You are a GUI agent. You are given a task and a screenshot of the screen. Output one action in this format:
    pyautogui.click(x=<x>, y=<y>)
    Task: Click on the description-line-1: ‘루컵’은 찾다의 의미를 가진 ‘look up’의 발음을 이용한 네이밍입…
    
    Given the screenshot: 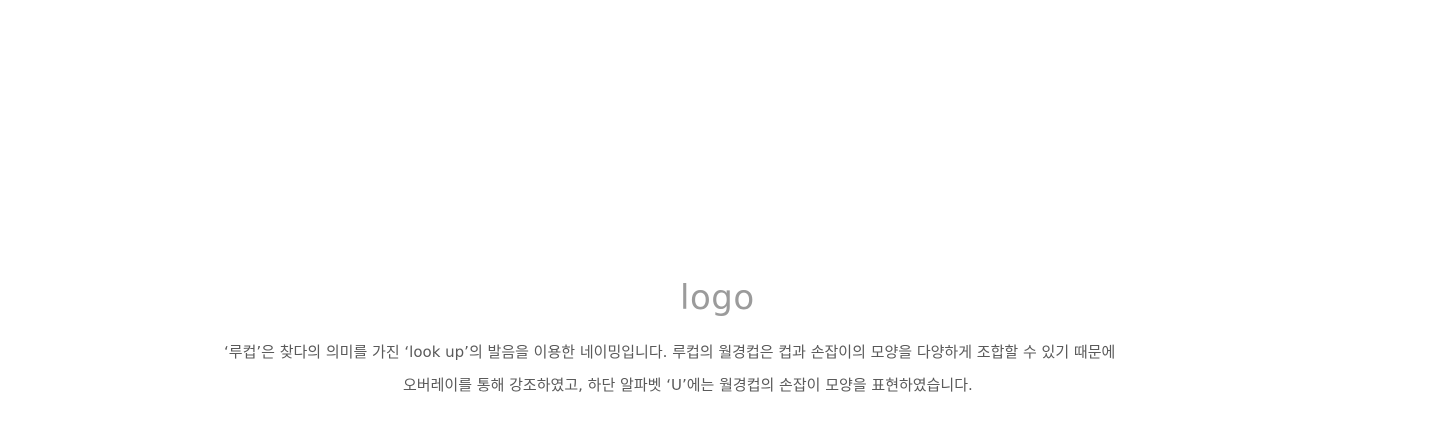 What is the action you would take?
    pyautogui.click(x=670, y=352)
    